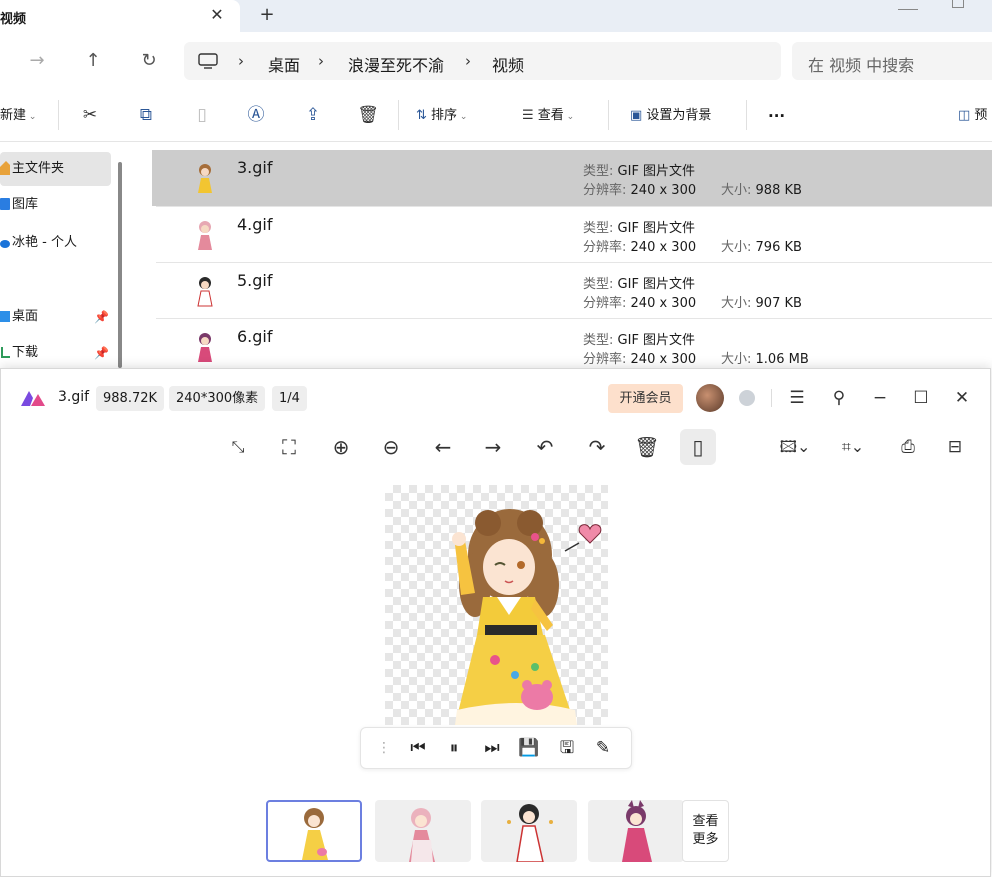 The height and width of the screenshot is (877, 992). What do you see at coordinates (853, 447) in the screenshot?
I see `crop-dropdown-icon: ⌗⌄` at bounding box center [853, 447].